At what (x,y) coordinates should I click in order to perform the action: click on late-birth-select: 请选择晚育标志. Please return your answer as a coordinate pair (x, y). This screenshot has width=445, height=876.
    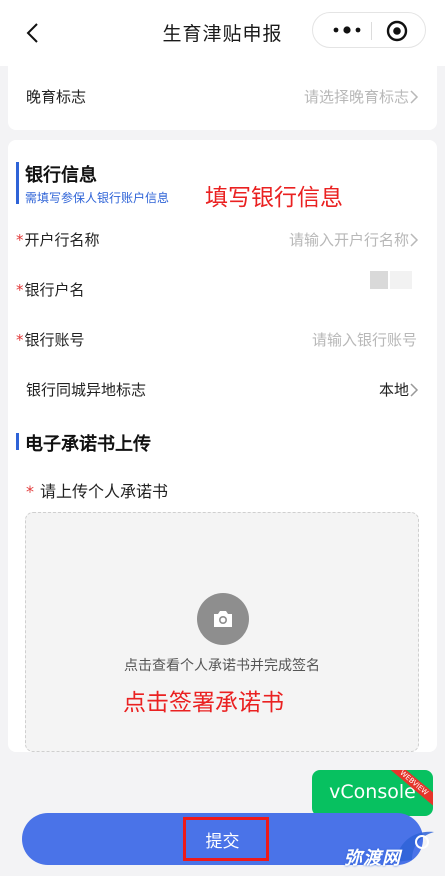
    Looking at the image, I should click on (356, 96).